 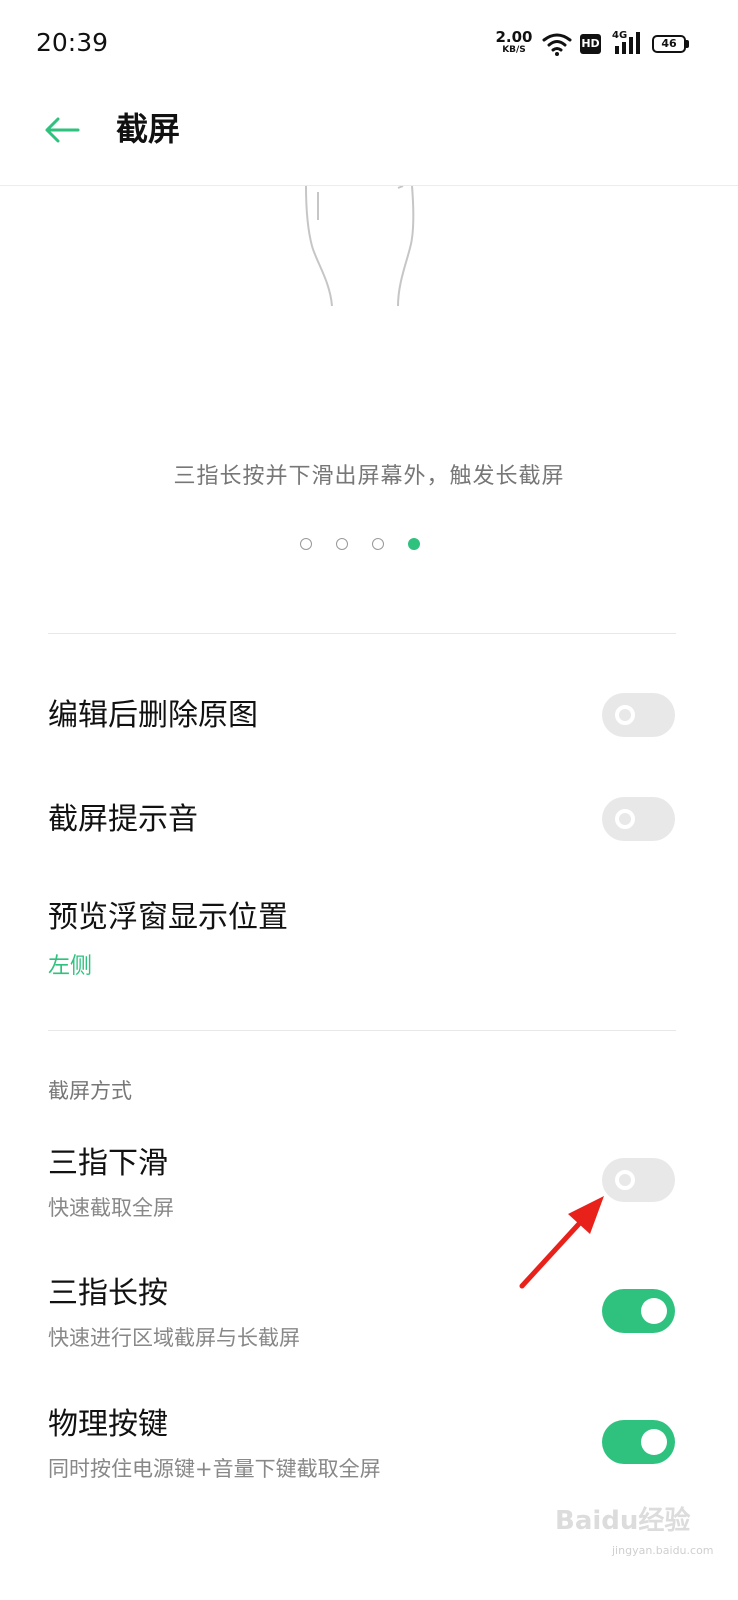 What do you see at coordinates (638, 1180) in the screenshot?
I see `three-finger-swipe-toggle` at bounding box center [638, 1180].